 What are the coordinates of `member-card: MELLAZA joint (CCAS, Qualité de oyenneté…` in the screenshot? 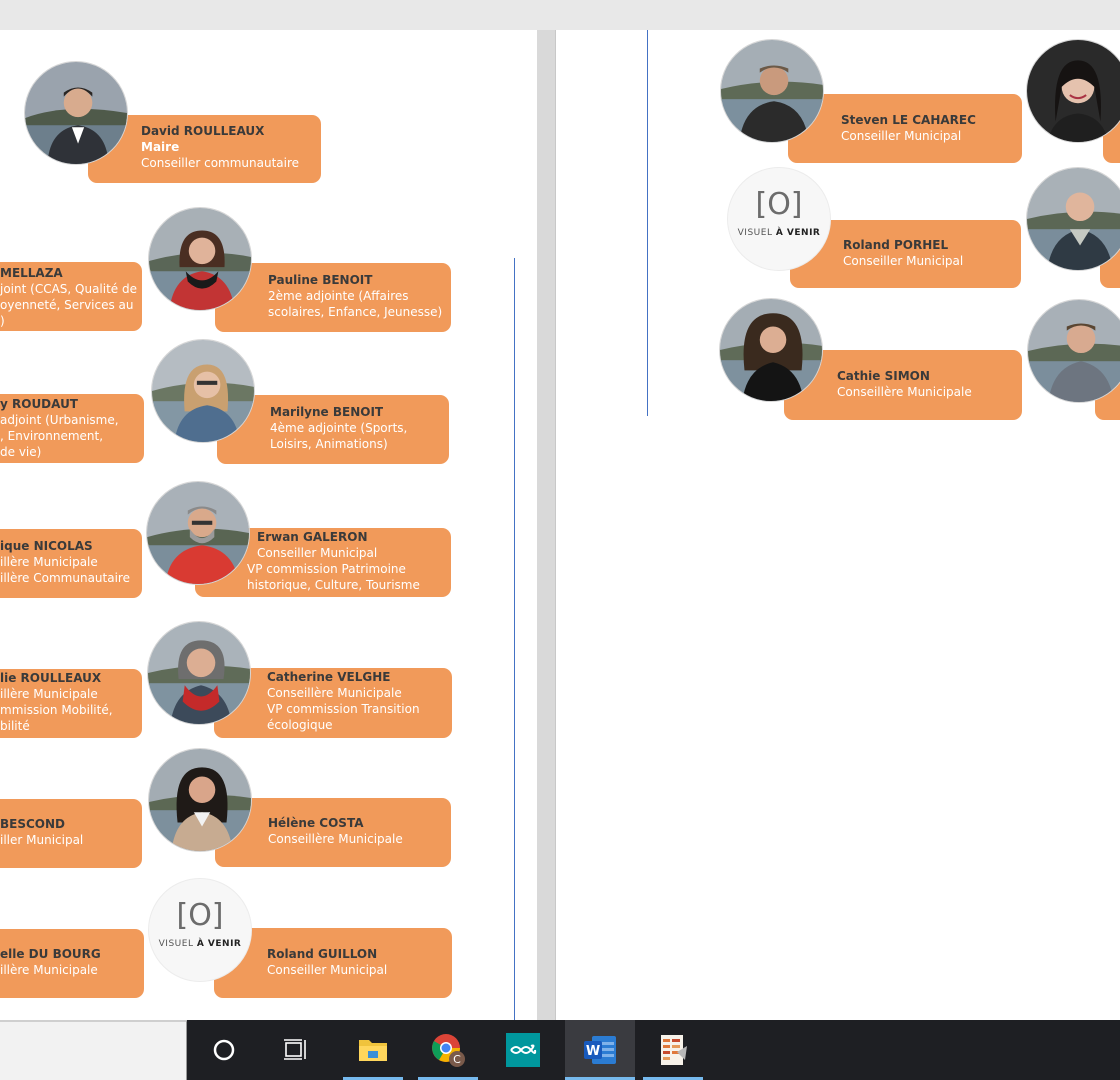 It's located at (71, 296).